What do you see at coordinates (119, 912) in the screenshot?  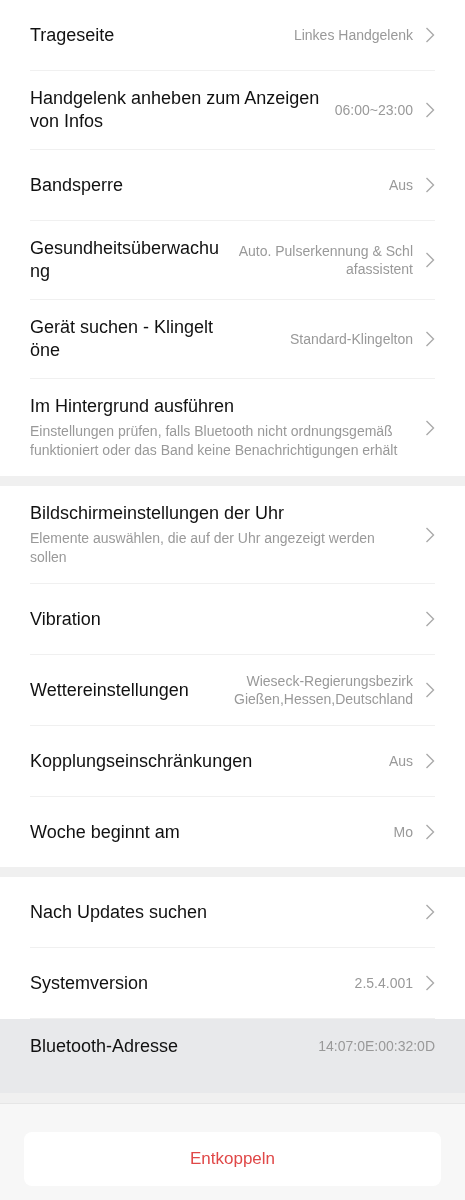 I see `setting-title: Nach Updates suchen` at bounding box center [119, 912].